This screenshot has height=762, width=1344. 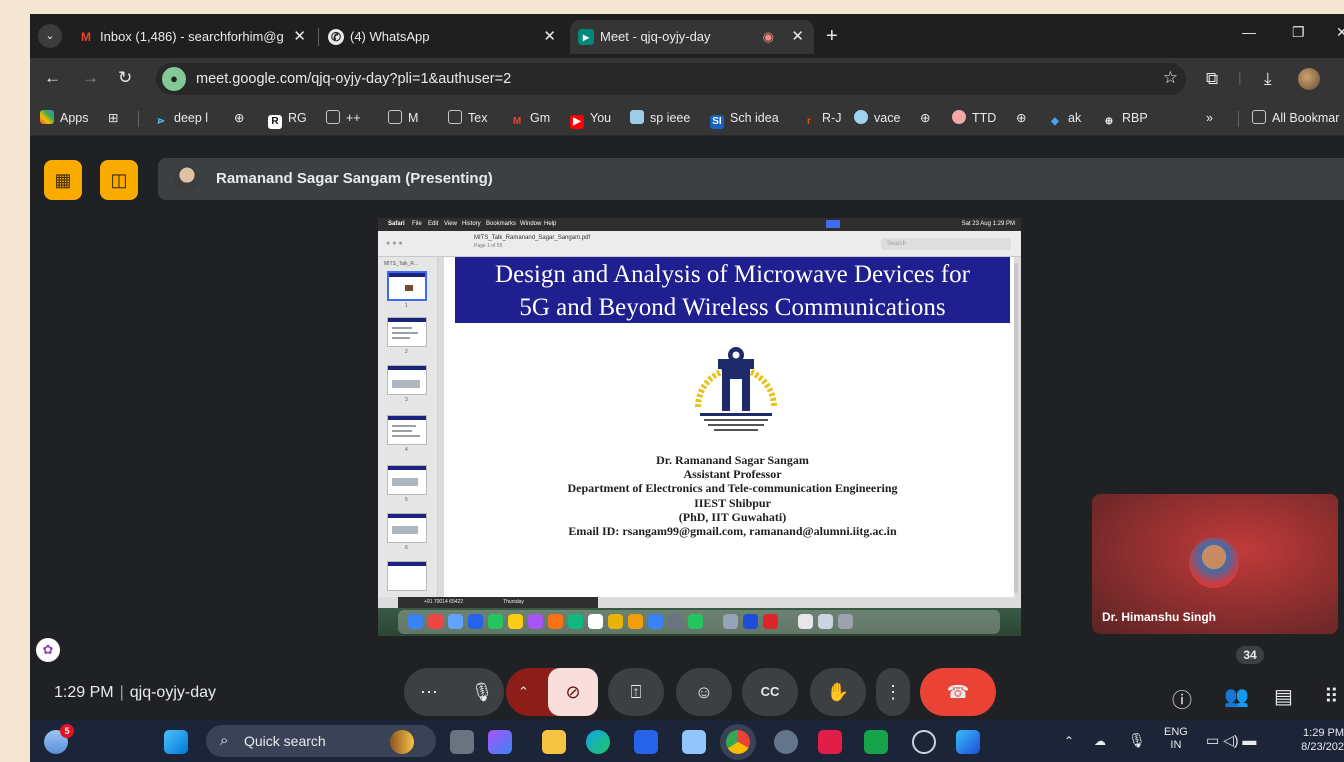 I want to click on camera-off-button: ⊘, so click(x=573, y=692).